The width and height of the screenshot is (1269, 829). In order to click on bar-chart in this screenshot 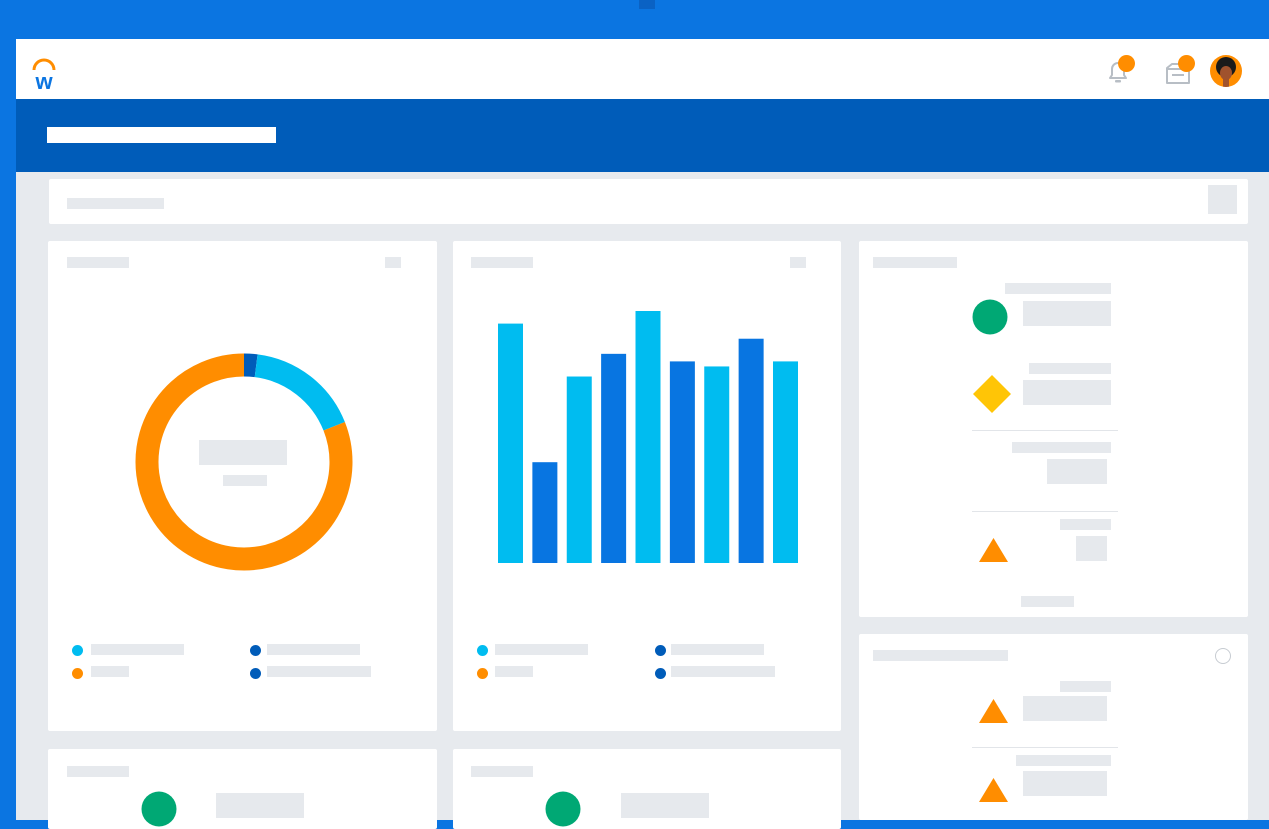, I will do `click(648, 437)`.